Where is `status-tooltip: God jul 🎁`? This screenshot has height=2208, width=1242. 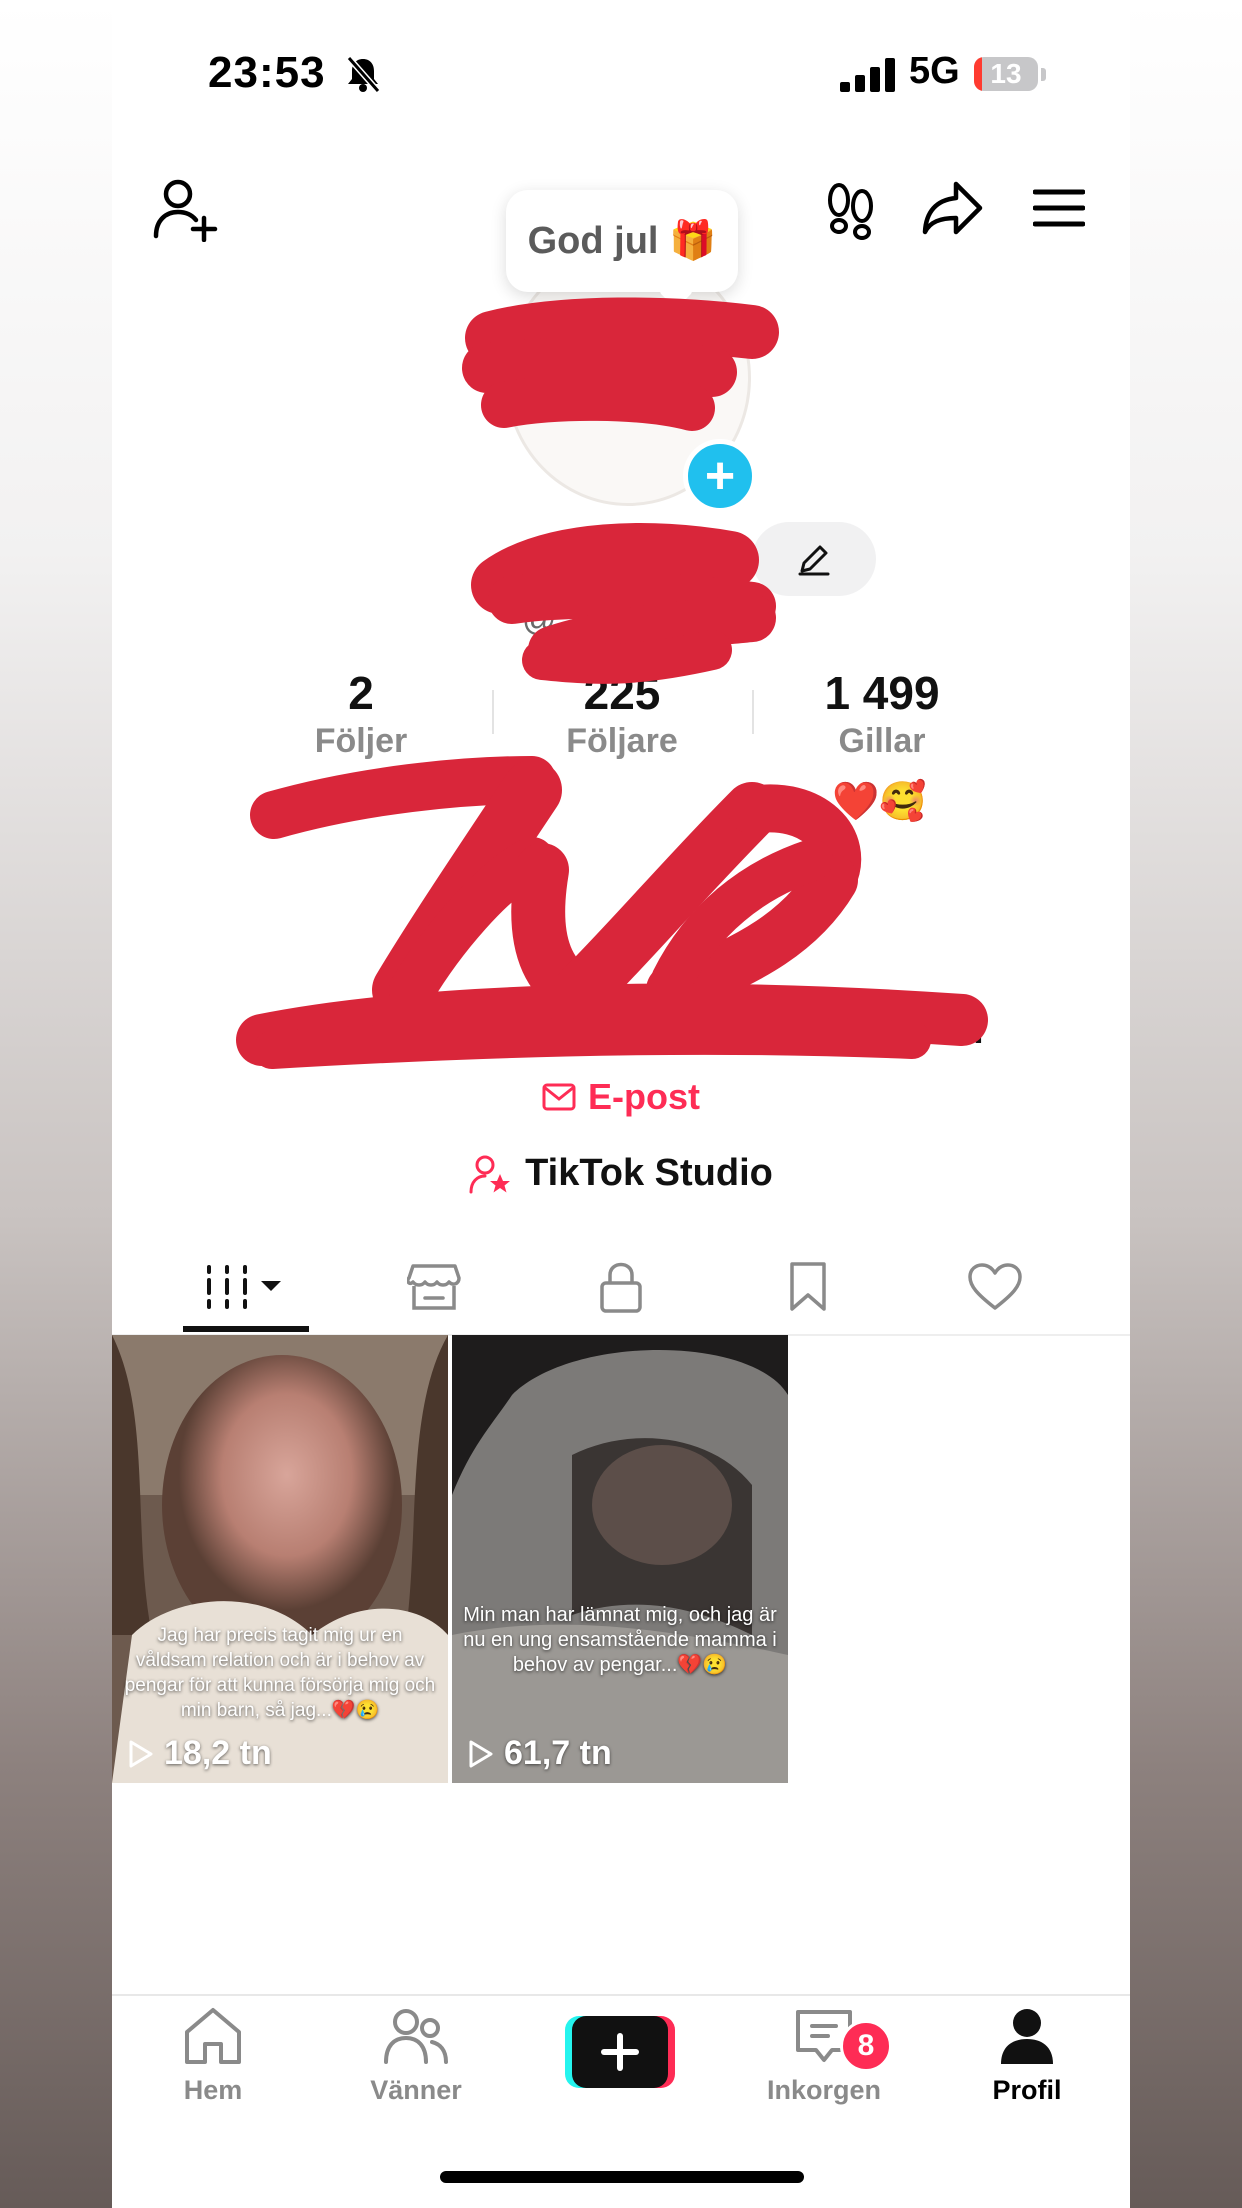
status-tooltip: God jul 🎁 is located at coordinates (622, 241).